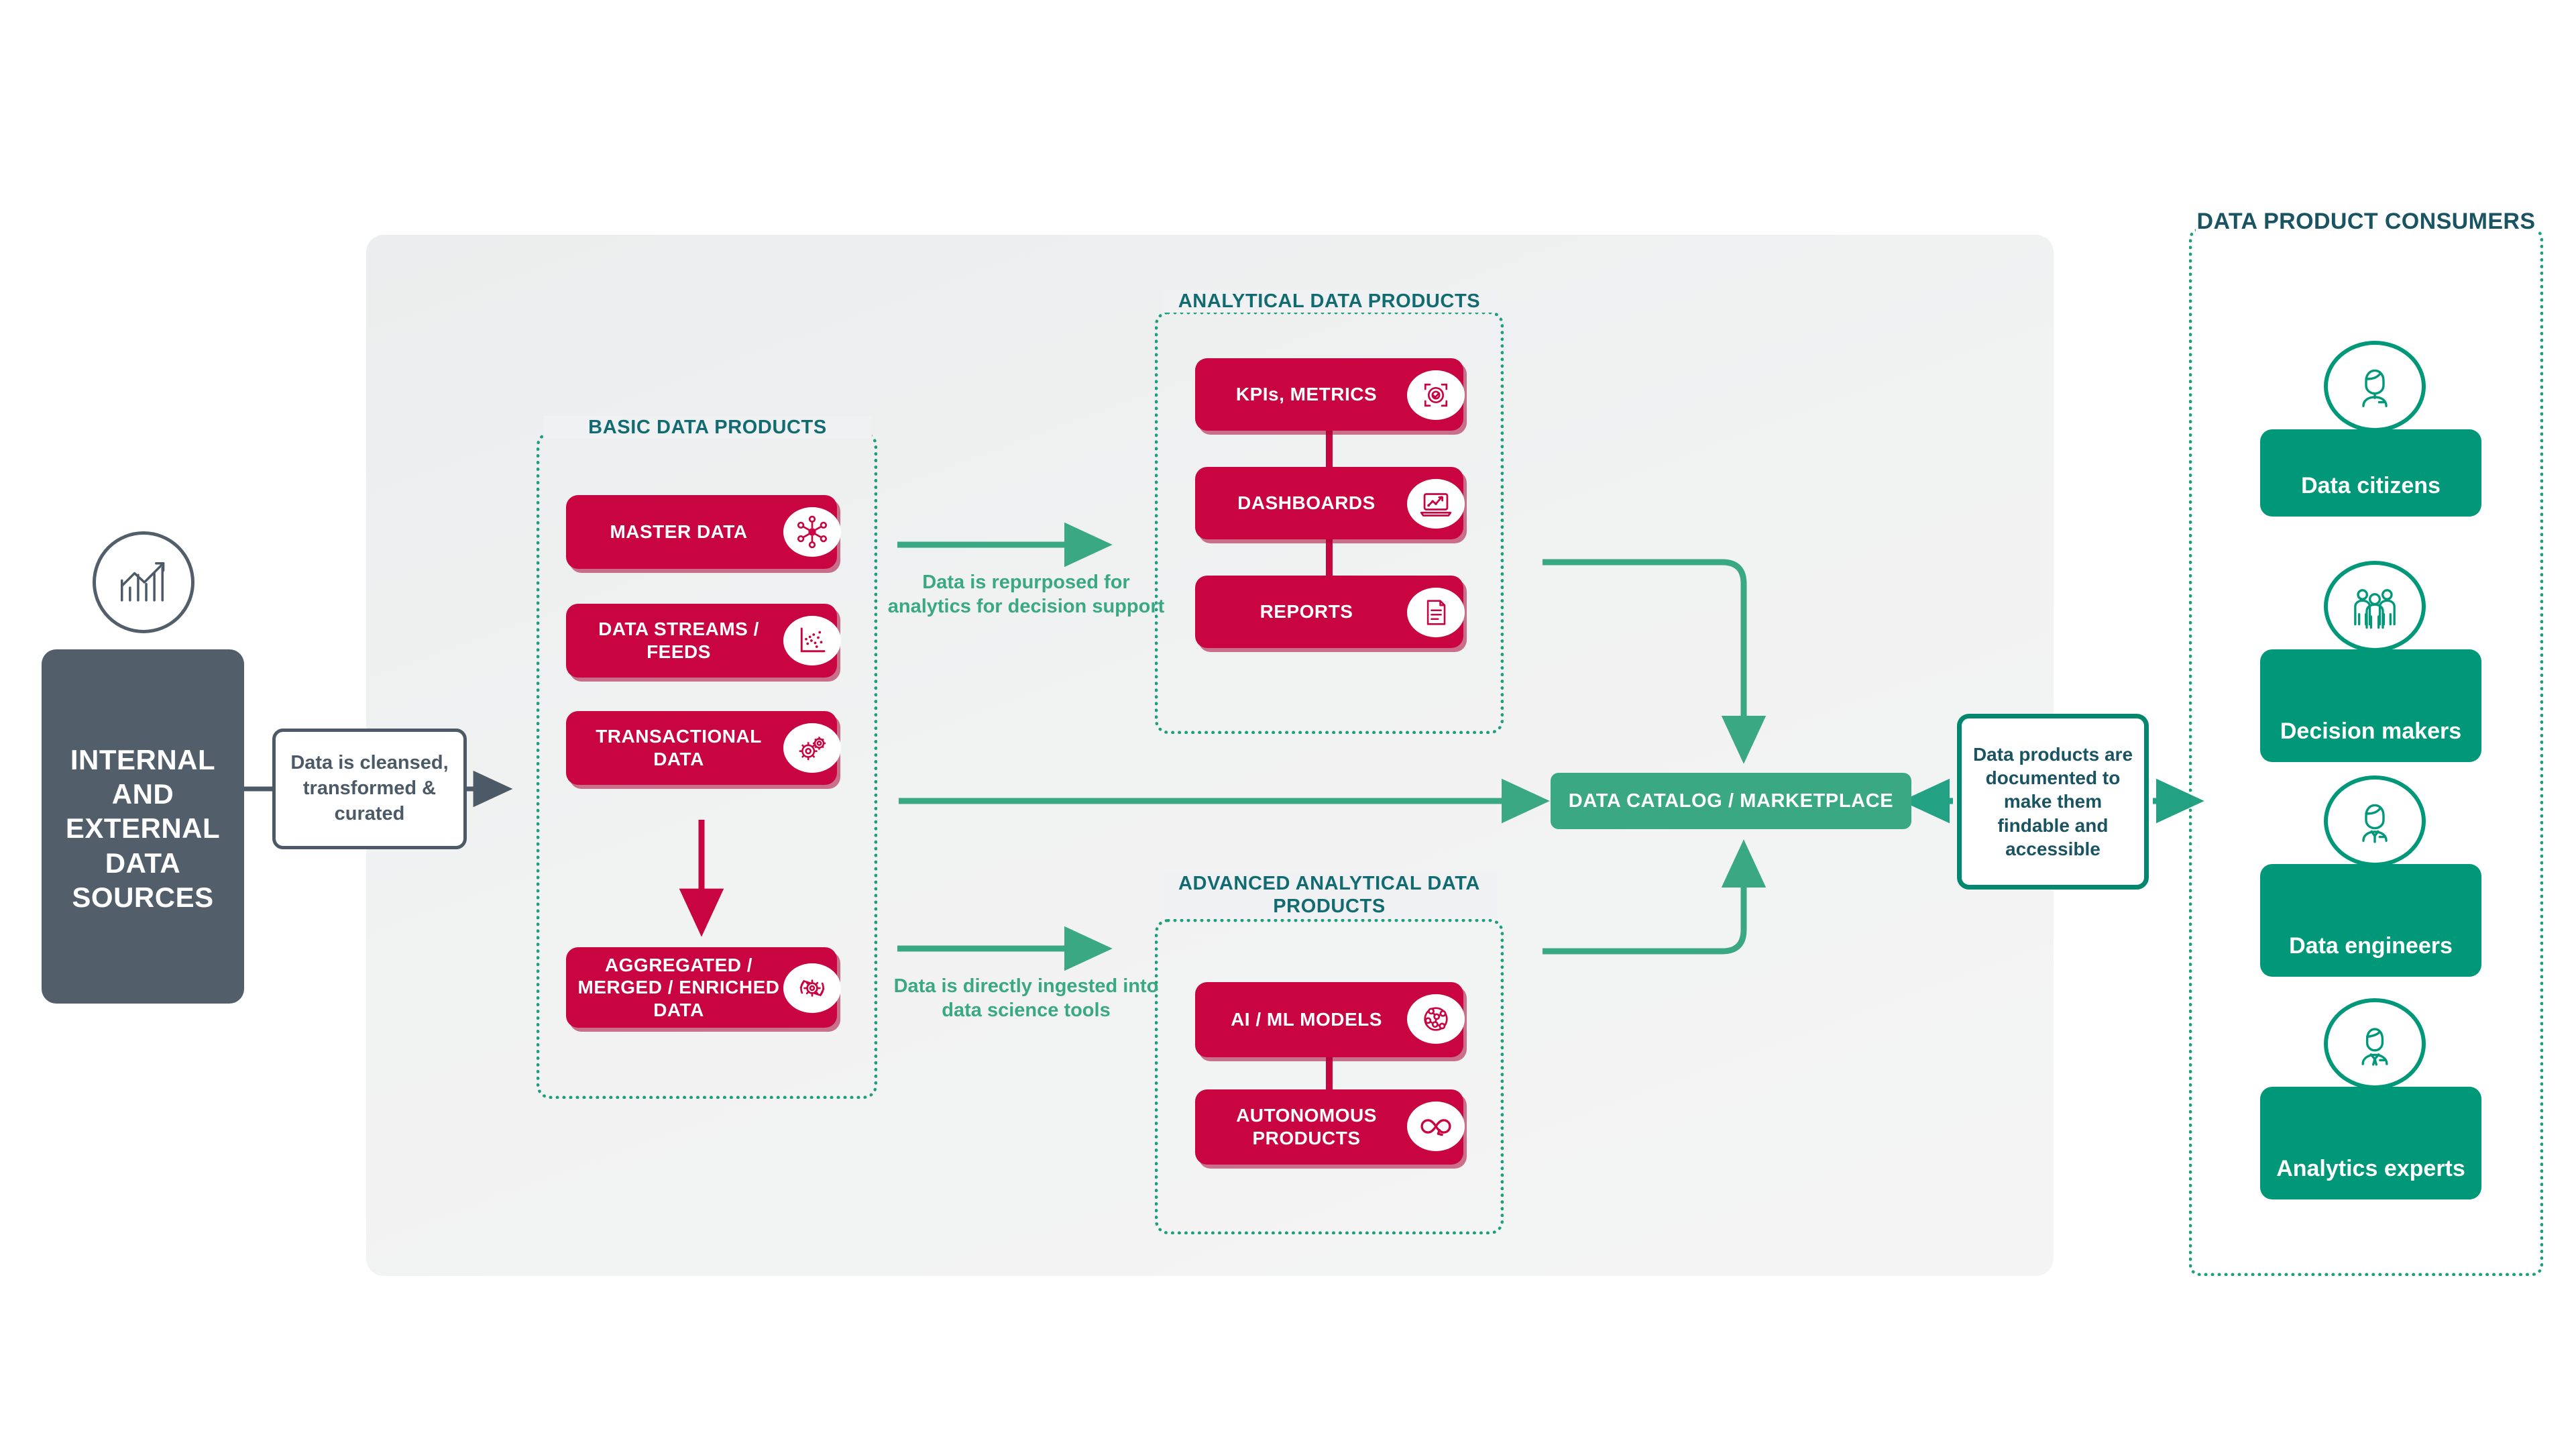  Describe the element at coordinates (812, 532) in the screenshot. I see `network-hub-icon` at that location.